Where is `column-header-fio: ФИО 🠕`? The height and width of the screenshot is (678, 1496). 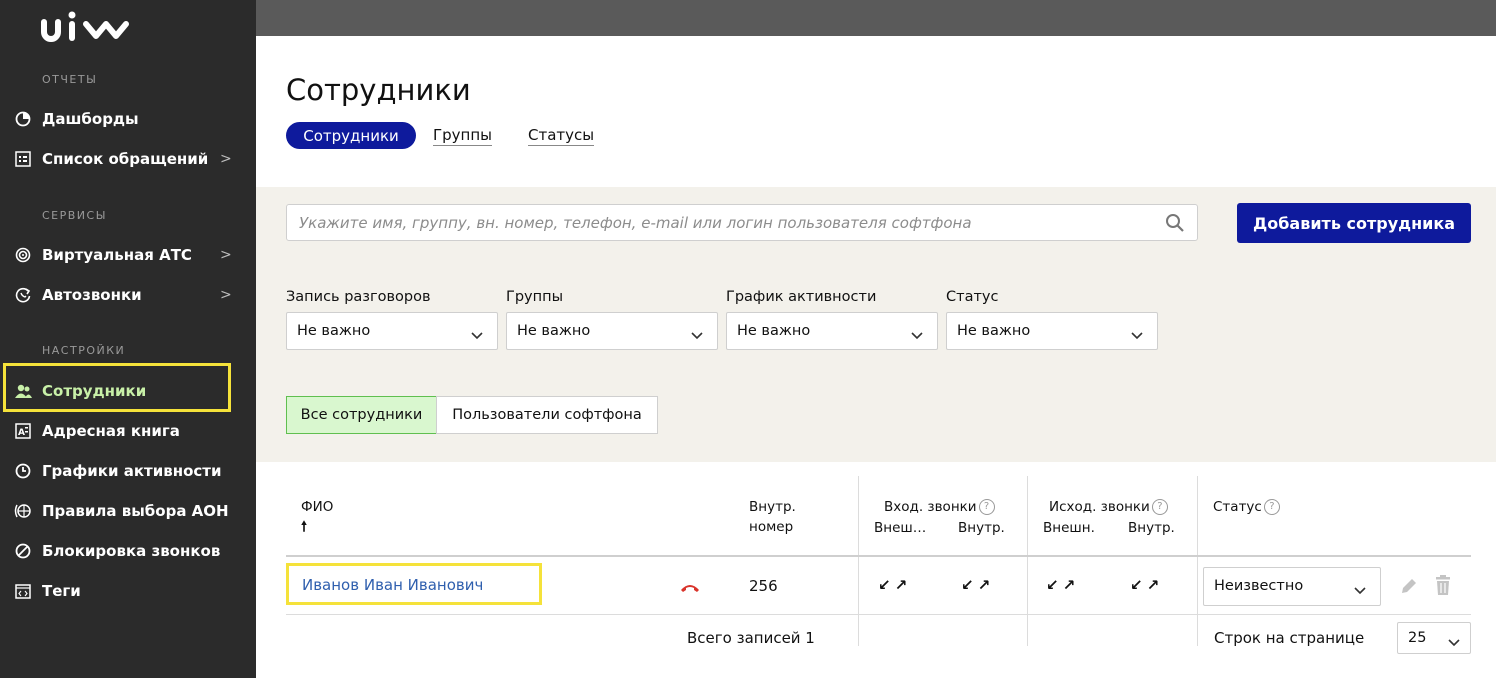
column-header-fio: ФИО 🠕 is located at coordinates (317, 517).